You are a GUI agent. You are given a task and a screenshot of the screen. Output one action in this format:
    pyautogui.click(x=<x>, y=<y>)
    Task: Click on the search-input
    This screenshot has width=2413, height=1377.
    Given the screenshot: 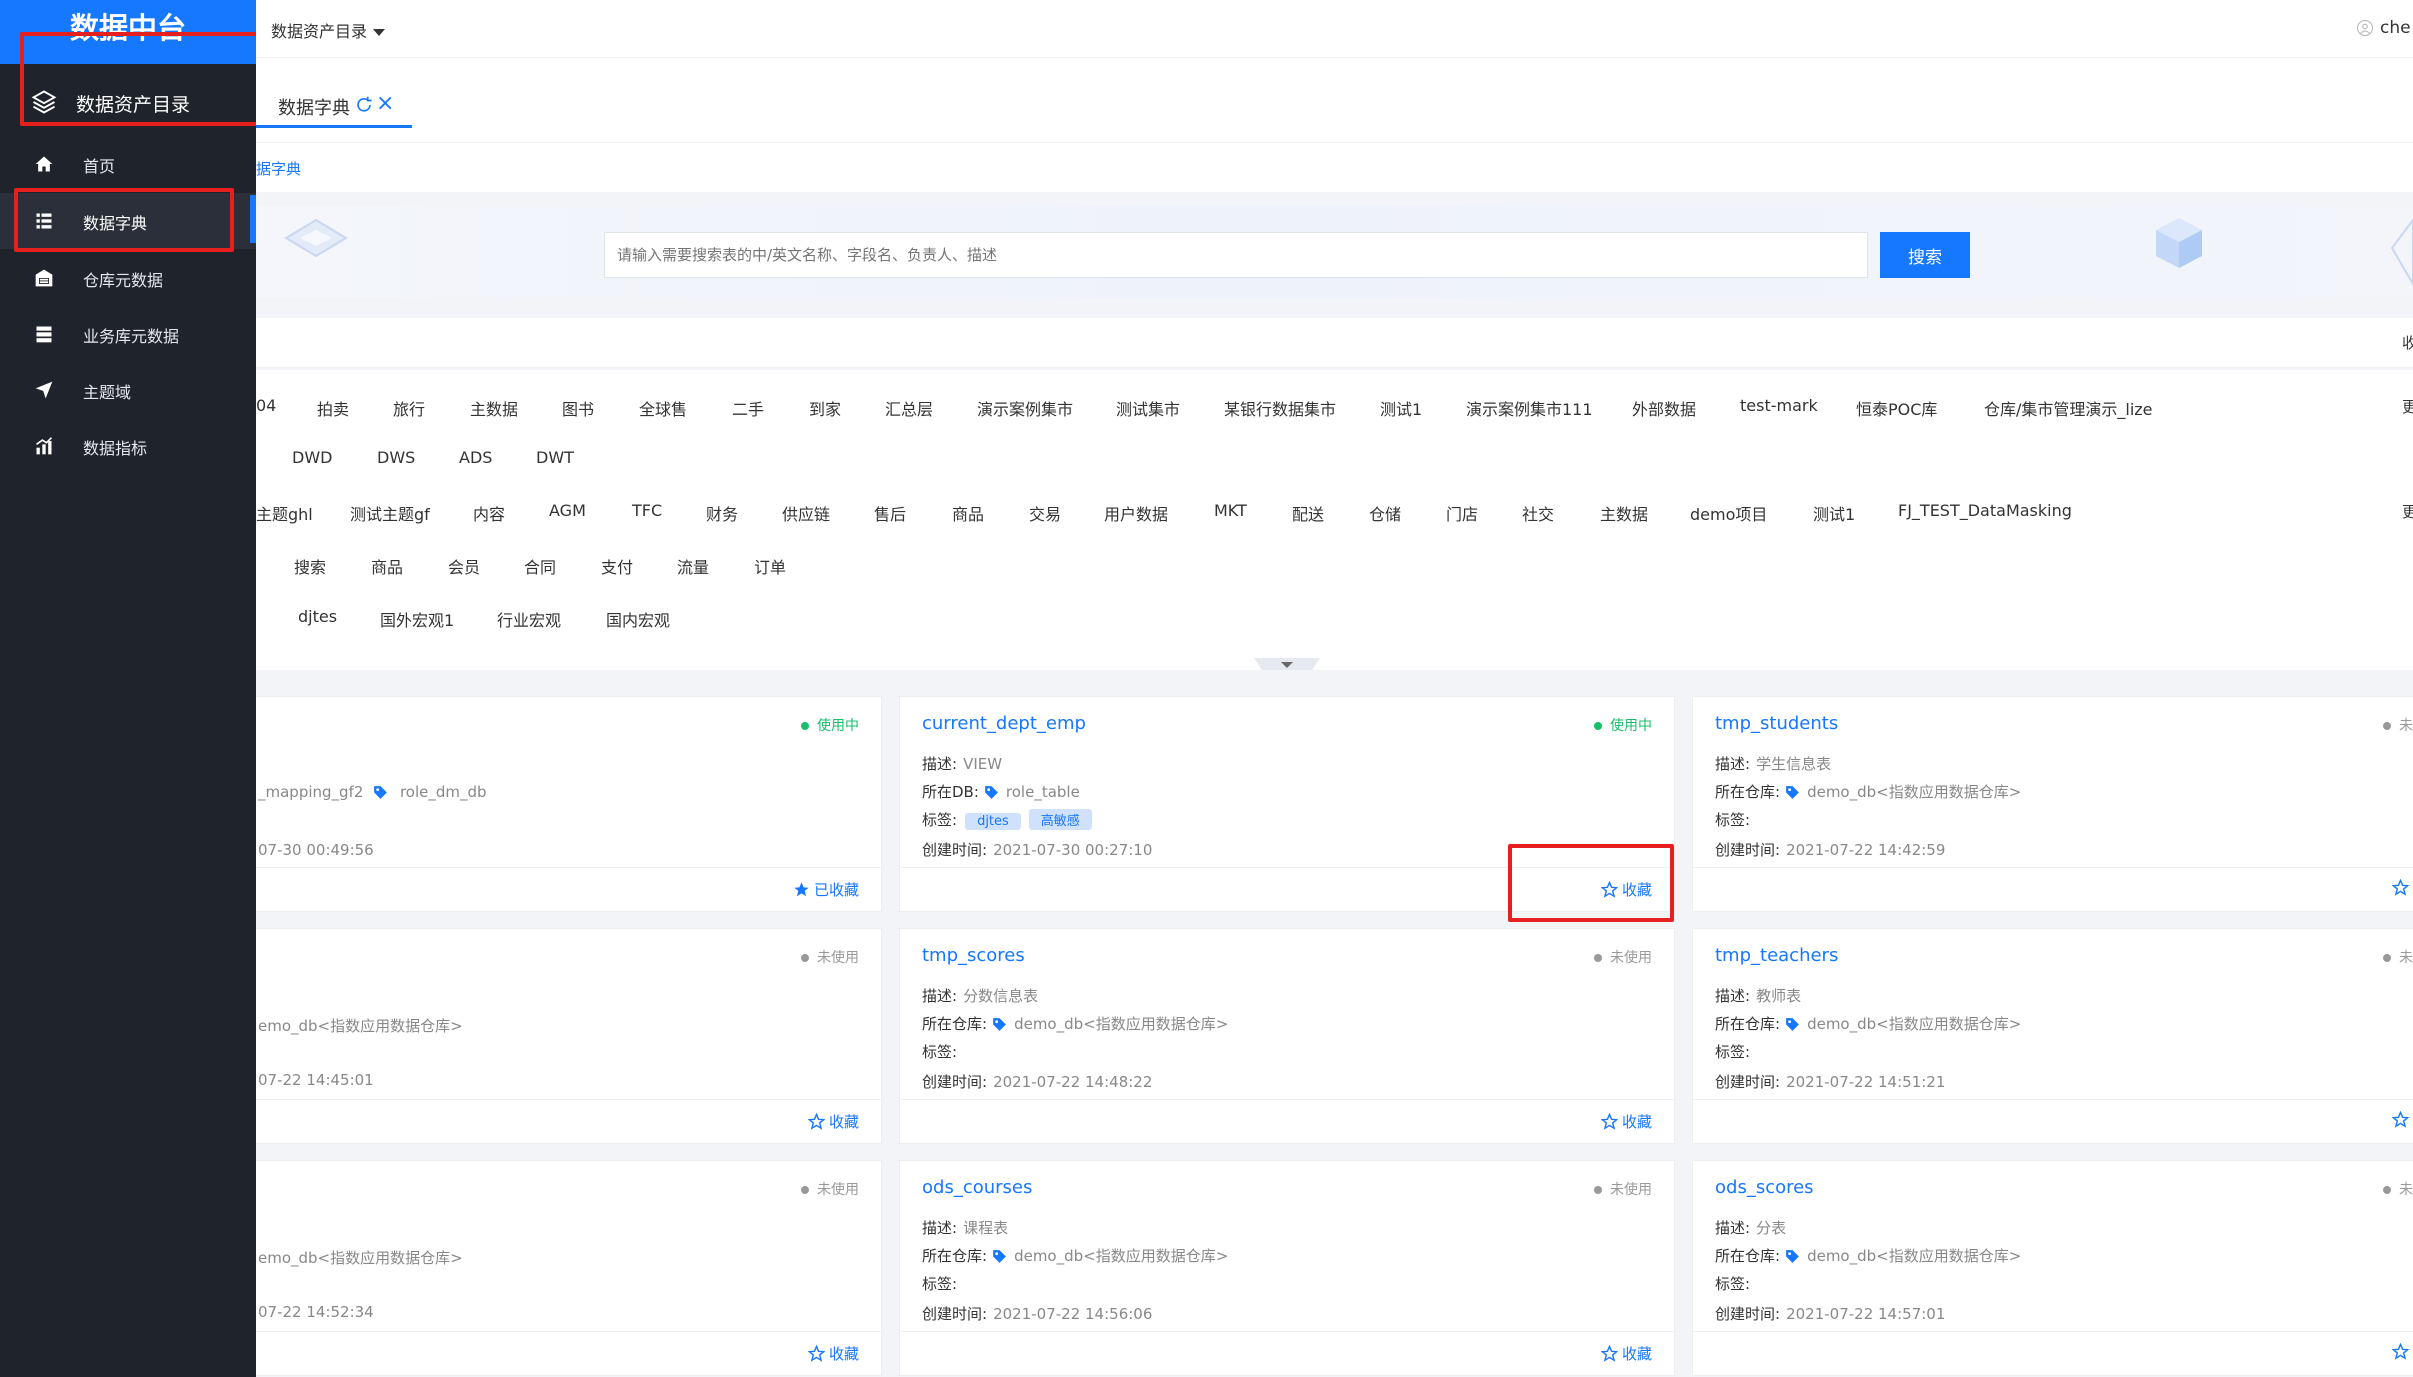 What is the action you would take?
    pyautogui.click(x=1236, y=255)
    